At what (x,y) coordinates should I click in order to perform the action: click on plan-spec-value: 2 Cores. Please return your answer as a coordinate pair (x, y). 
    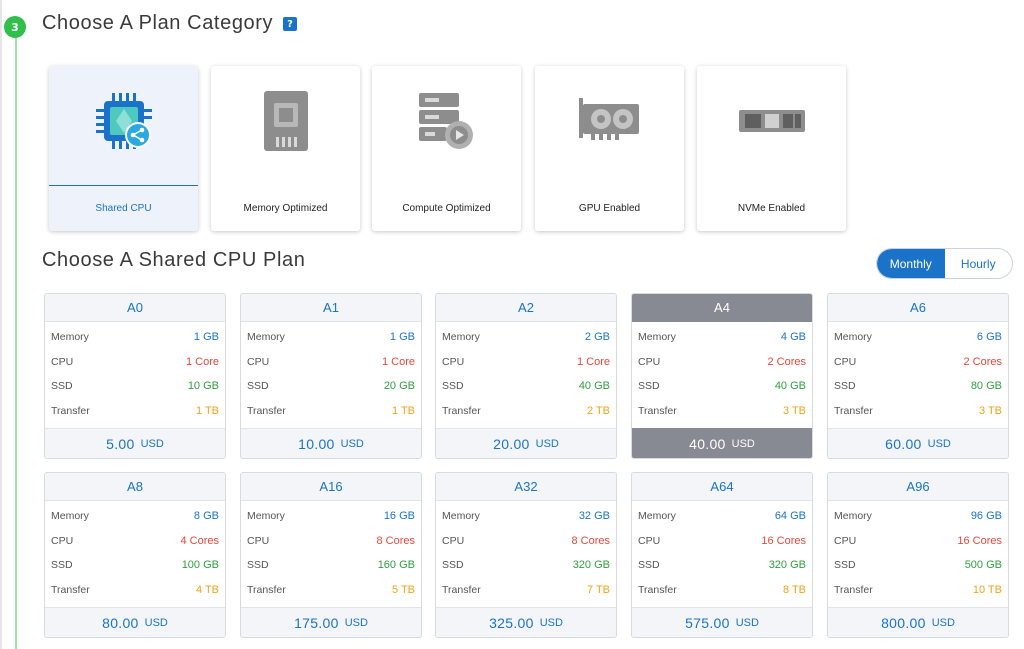
    Looking at the image, I should click on (982, 361).